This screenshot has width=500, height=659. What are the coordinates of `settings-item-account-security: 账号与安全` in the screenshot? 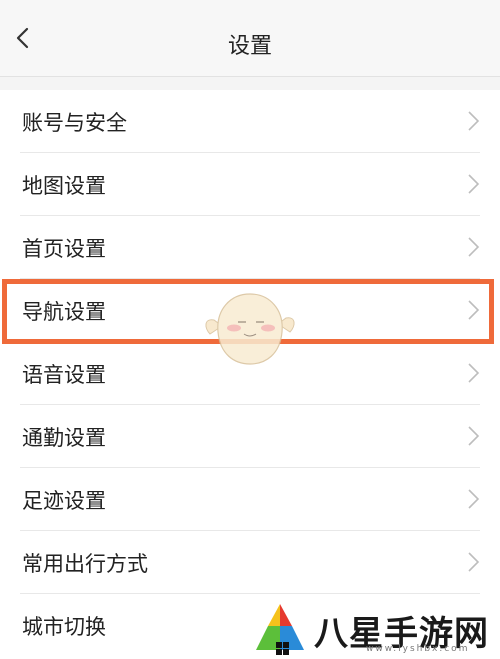 It's located at (250, 121).